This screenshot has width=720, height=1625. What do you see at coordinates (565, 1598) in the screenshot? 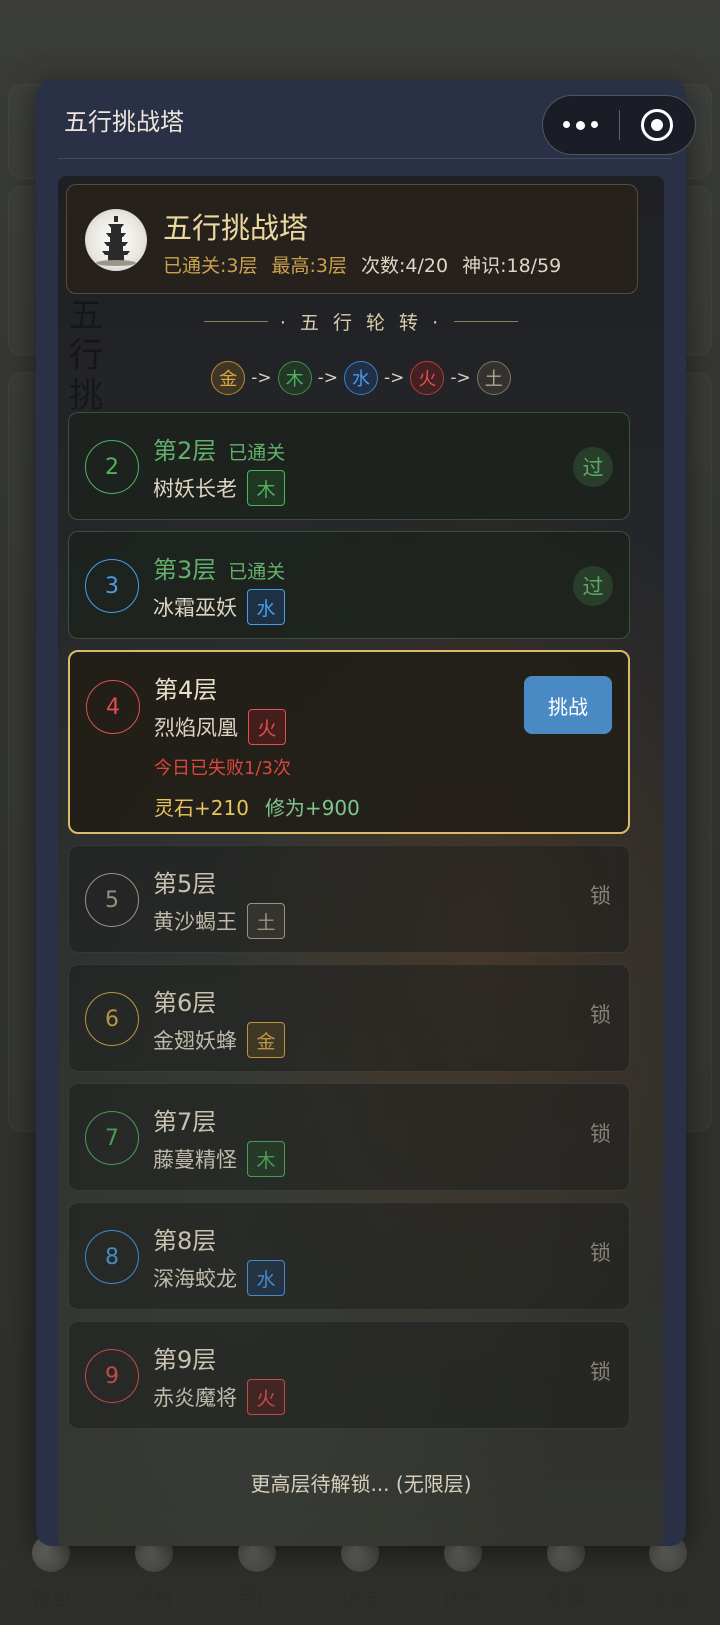
I see `nav-label: 探索` at bounding box center [565, 1598].